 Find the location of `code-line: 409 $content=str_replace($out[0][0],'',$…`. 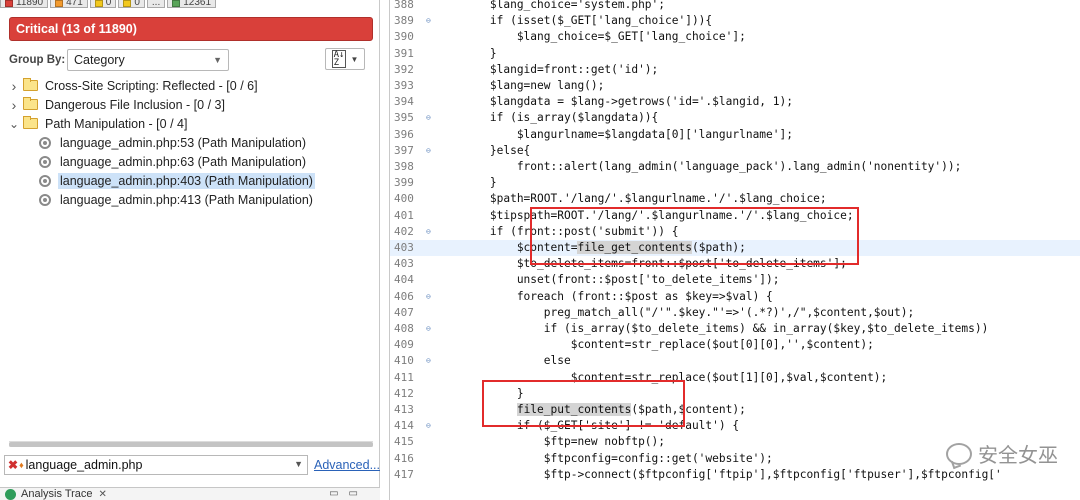

code-line: 409 $content=str_replace($out[0][0],'',$… is located at coordinates (735, 345).